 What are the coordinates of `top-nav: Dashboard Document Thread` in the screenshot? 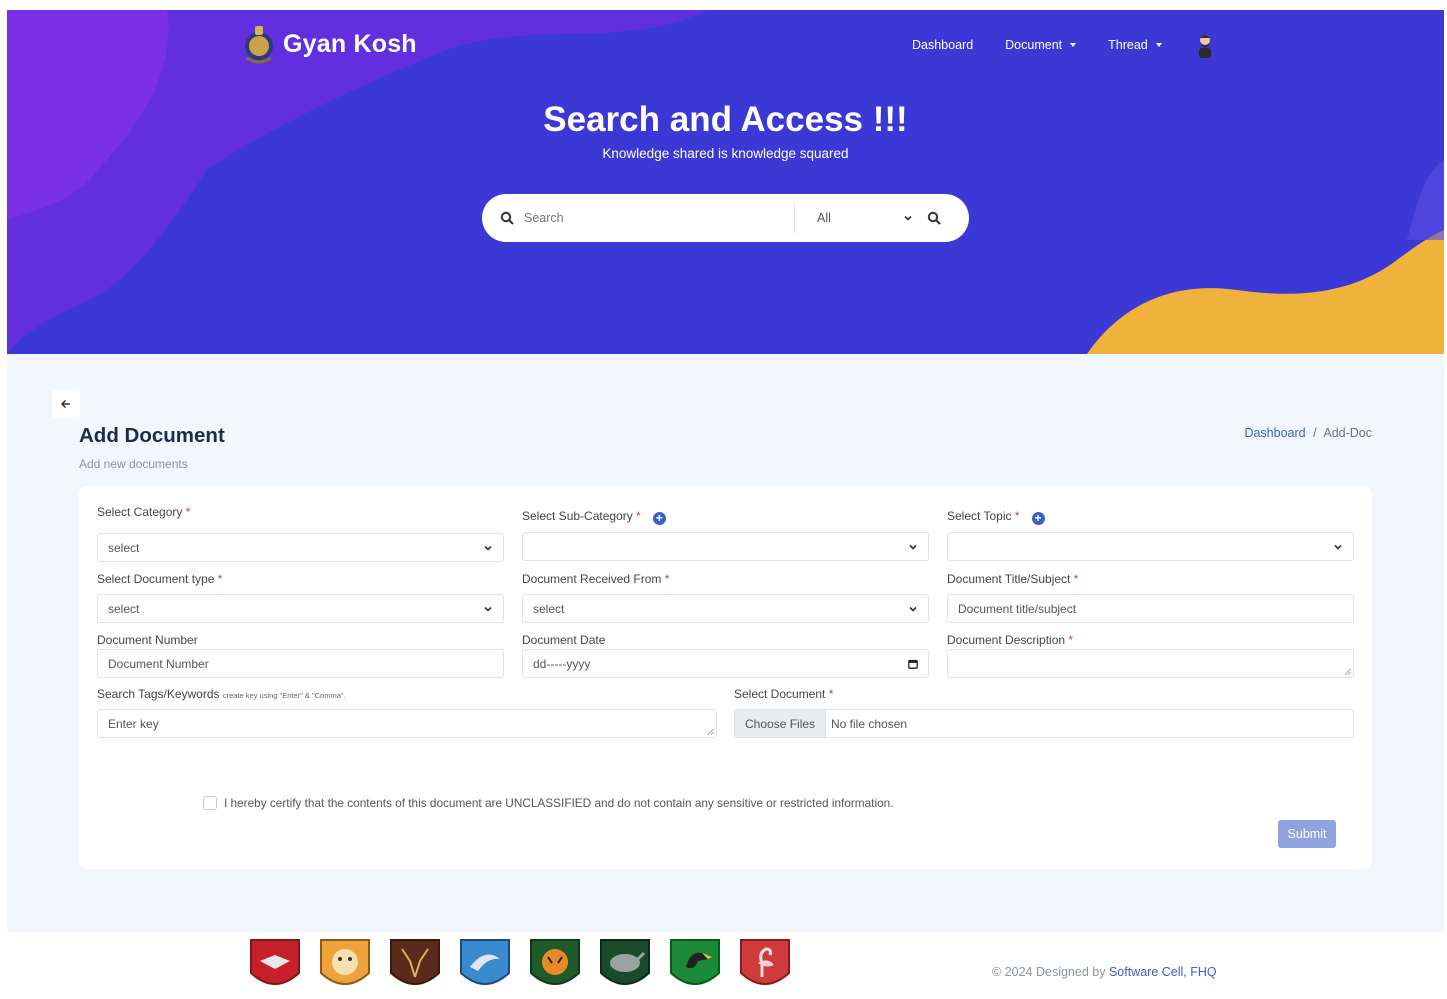 It's located at (1064, 45).